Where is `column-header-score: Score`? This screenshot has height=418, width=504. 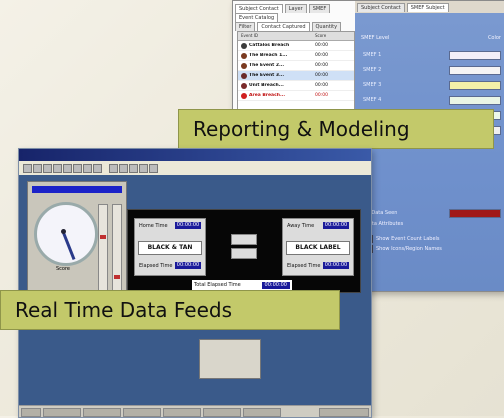
column-header-score: Score is located at coordinates (320, 36).